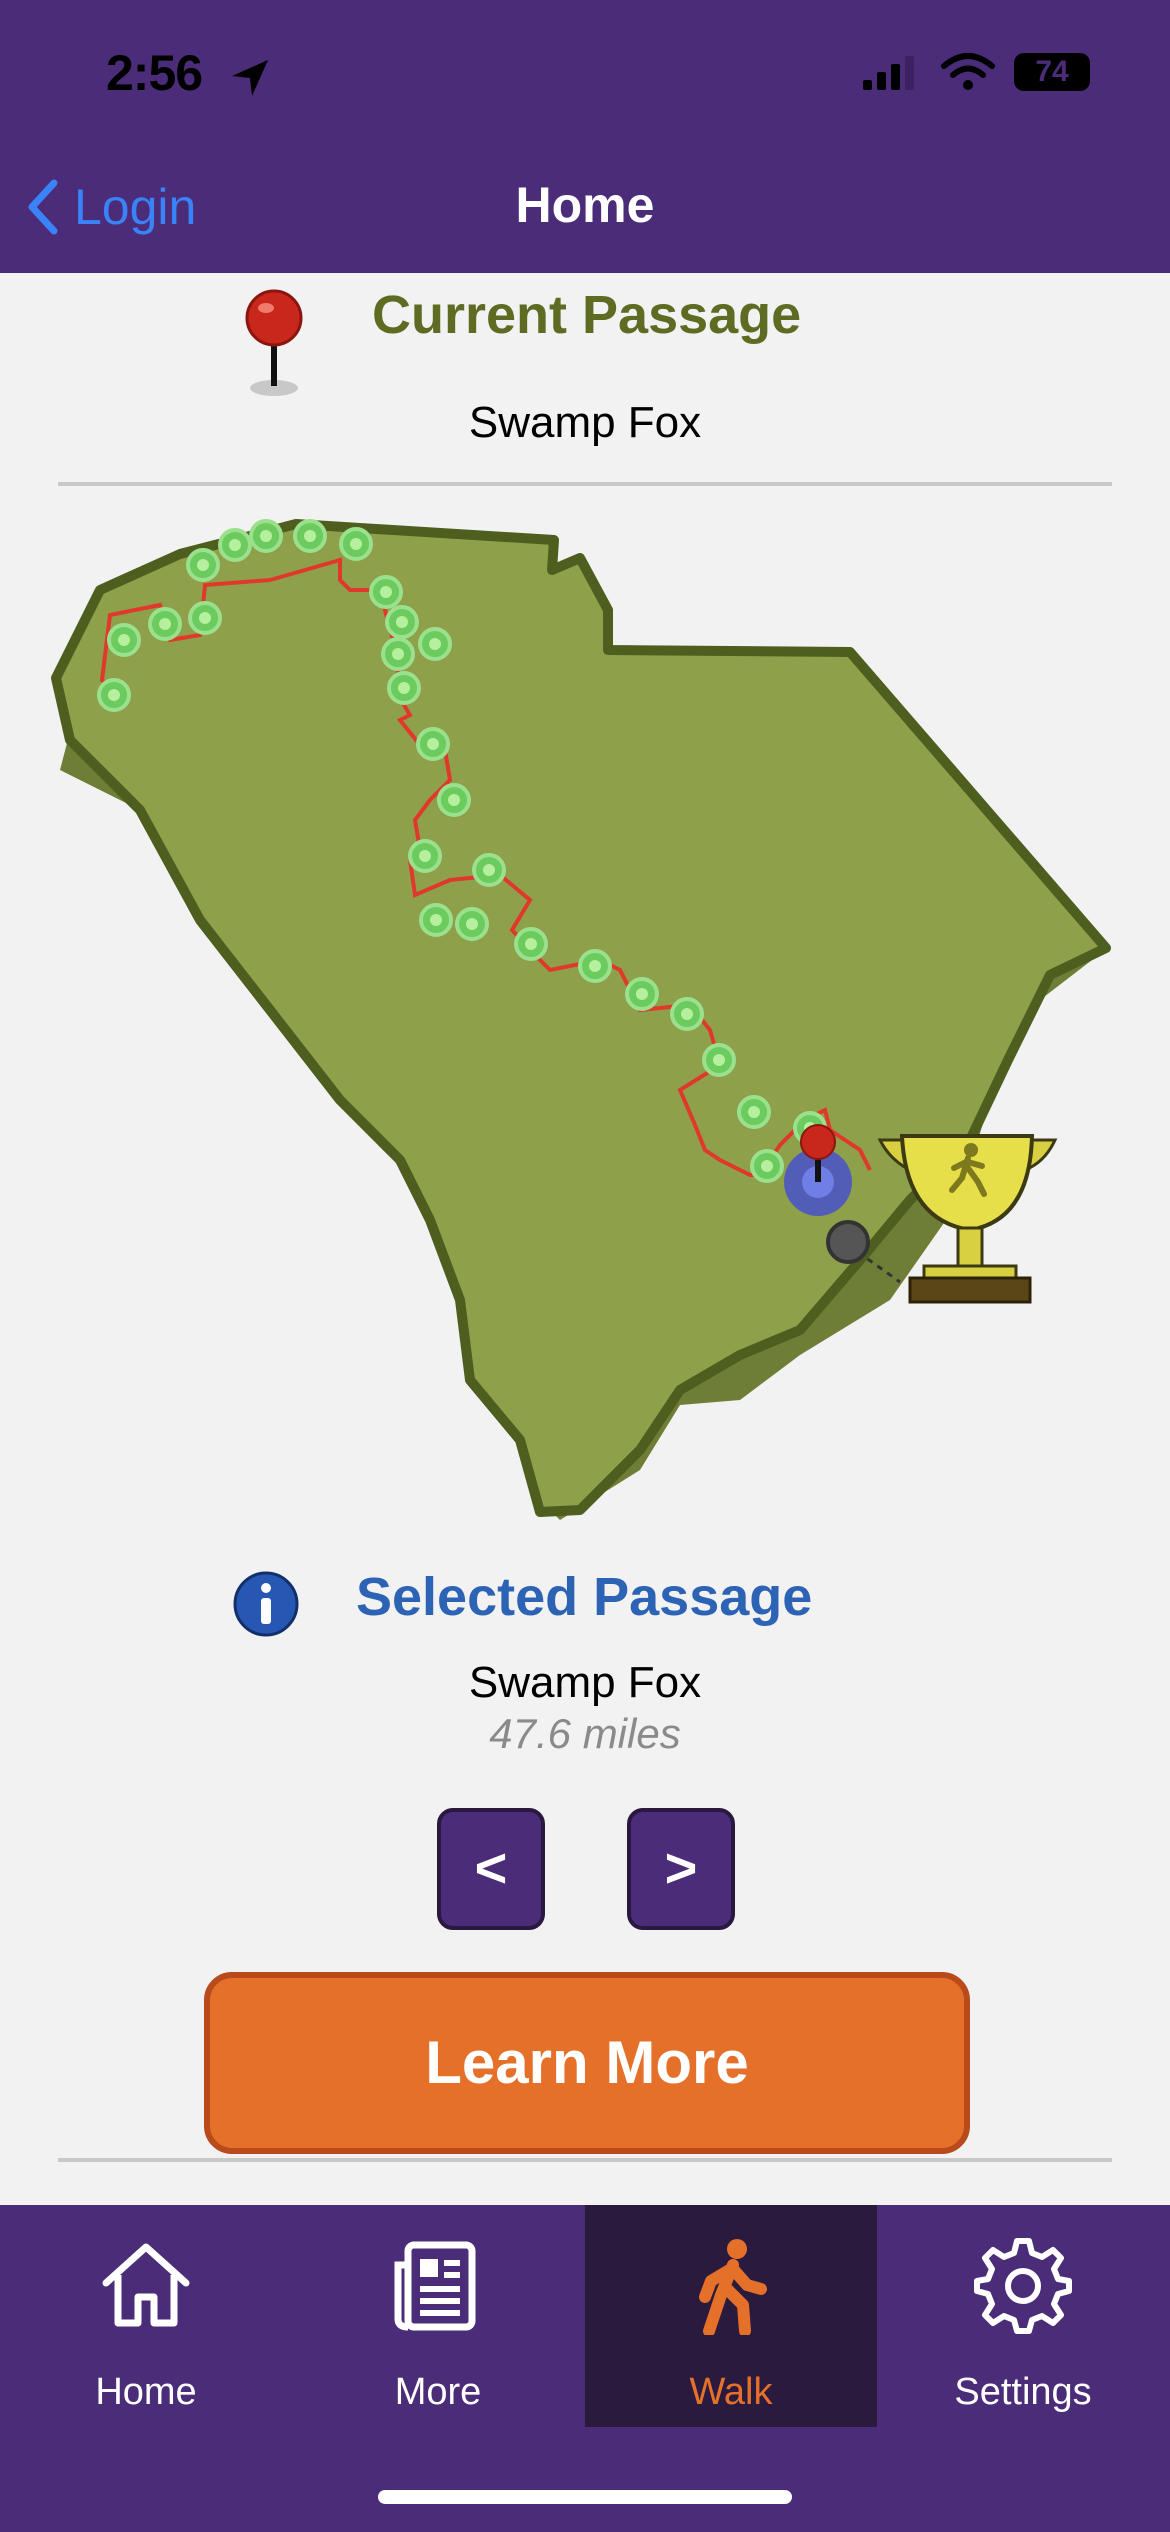 The height and width of the screenshot is (2532, 1170). Describe the element at coordinates (585, 1733) in the screenshot. I see `selected-passage-distance: 47.6 miles` at that location.